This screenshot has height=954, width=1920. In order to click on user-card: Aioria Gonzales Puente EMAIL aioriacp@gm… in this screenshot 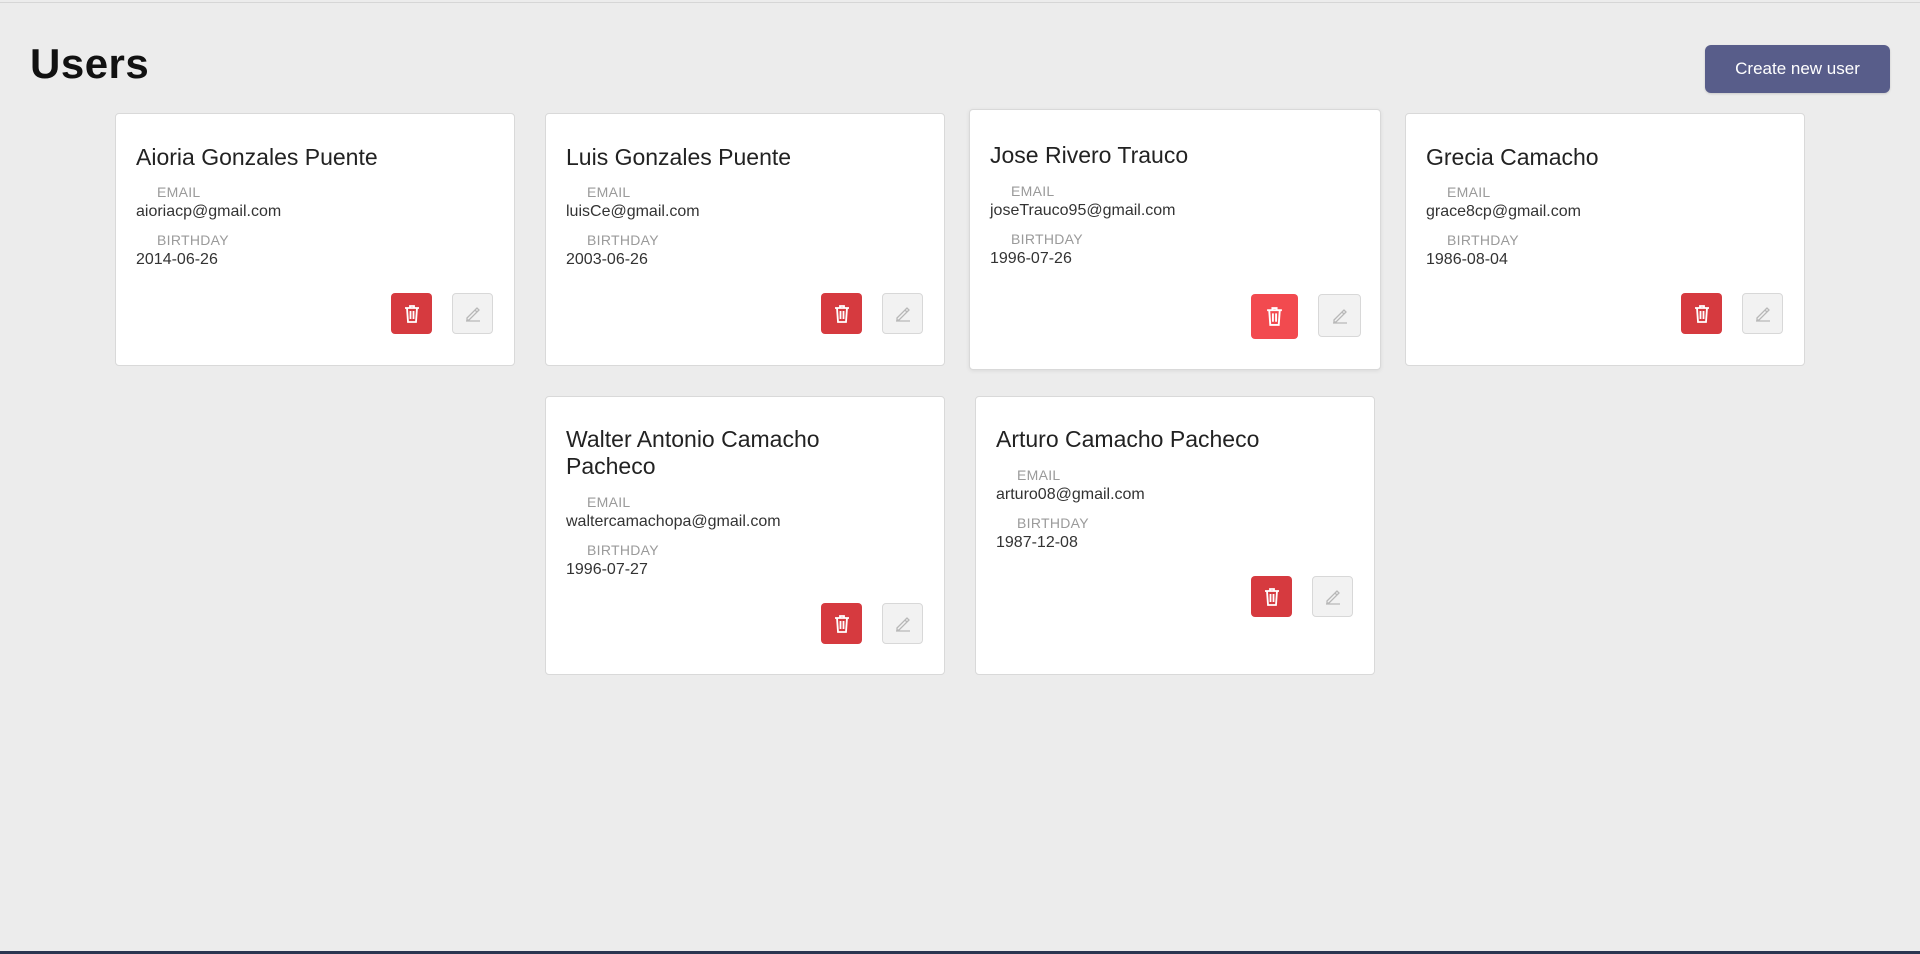, I will do `click(315, 239)`.